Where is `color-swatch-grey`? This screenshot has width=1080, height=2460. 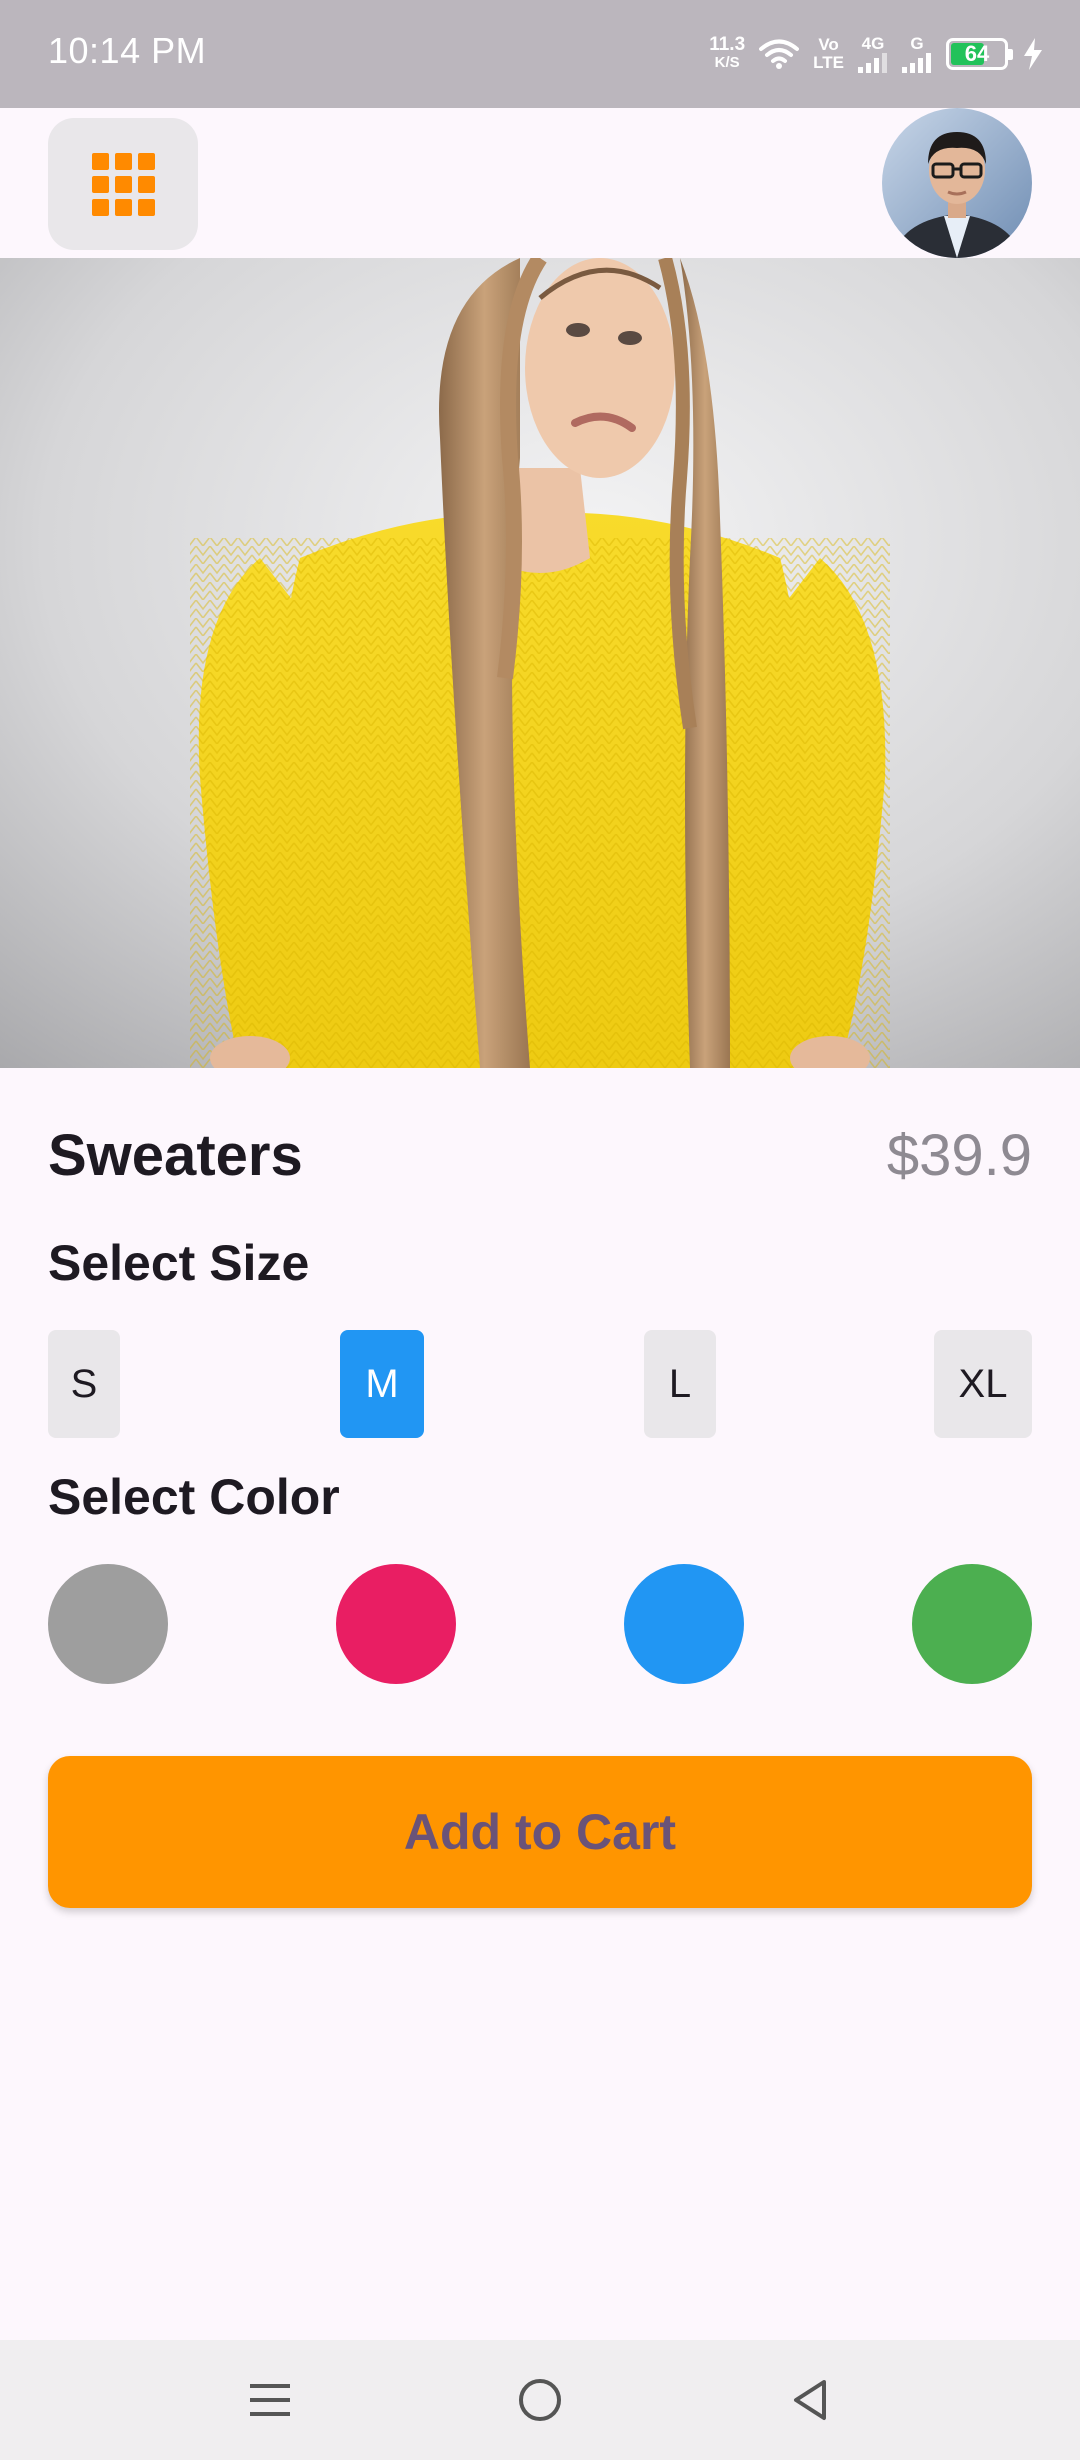 color-swatch-grey is located at coordinates (108, 1624).